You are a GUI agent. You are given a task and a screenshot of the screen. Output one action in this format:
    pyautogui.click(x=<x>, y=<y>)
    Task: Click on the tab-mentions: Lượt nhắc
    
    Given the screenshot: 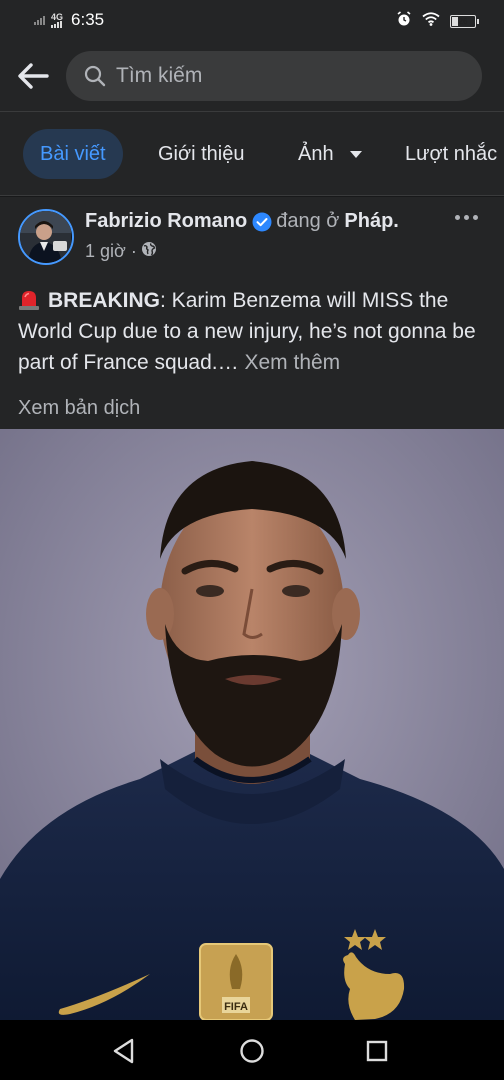 What is the action you would take?
    pyautogui.click(x=451, y=154)
    